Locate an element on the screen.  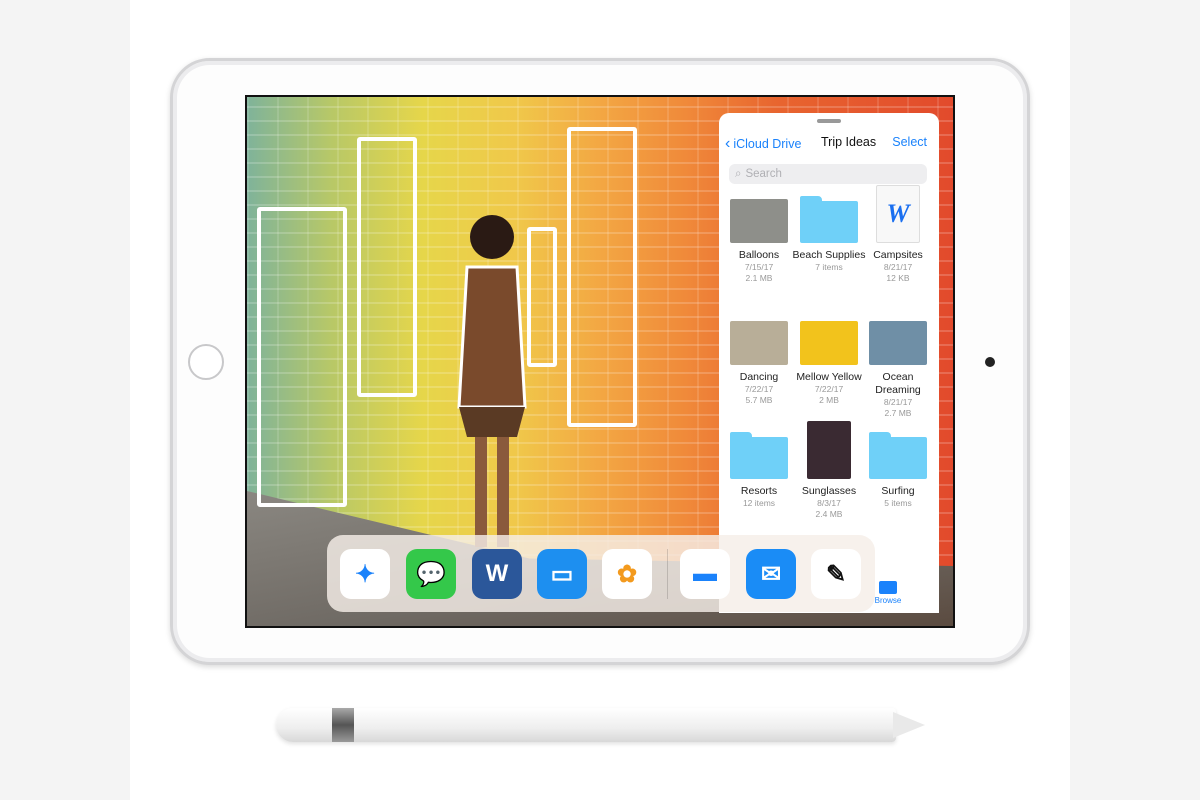
file-name: Mellow Yellow is located at coordinates (829, 377).